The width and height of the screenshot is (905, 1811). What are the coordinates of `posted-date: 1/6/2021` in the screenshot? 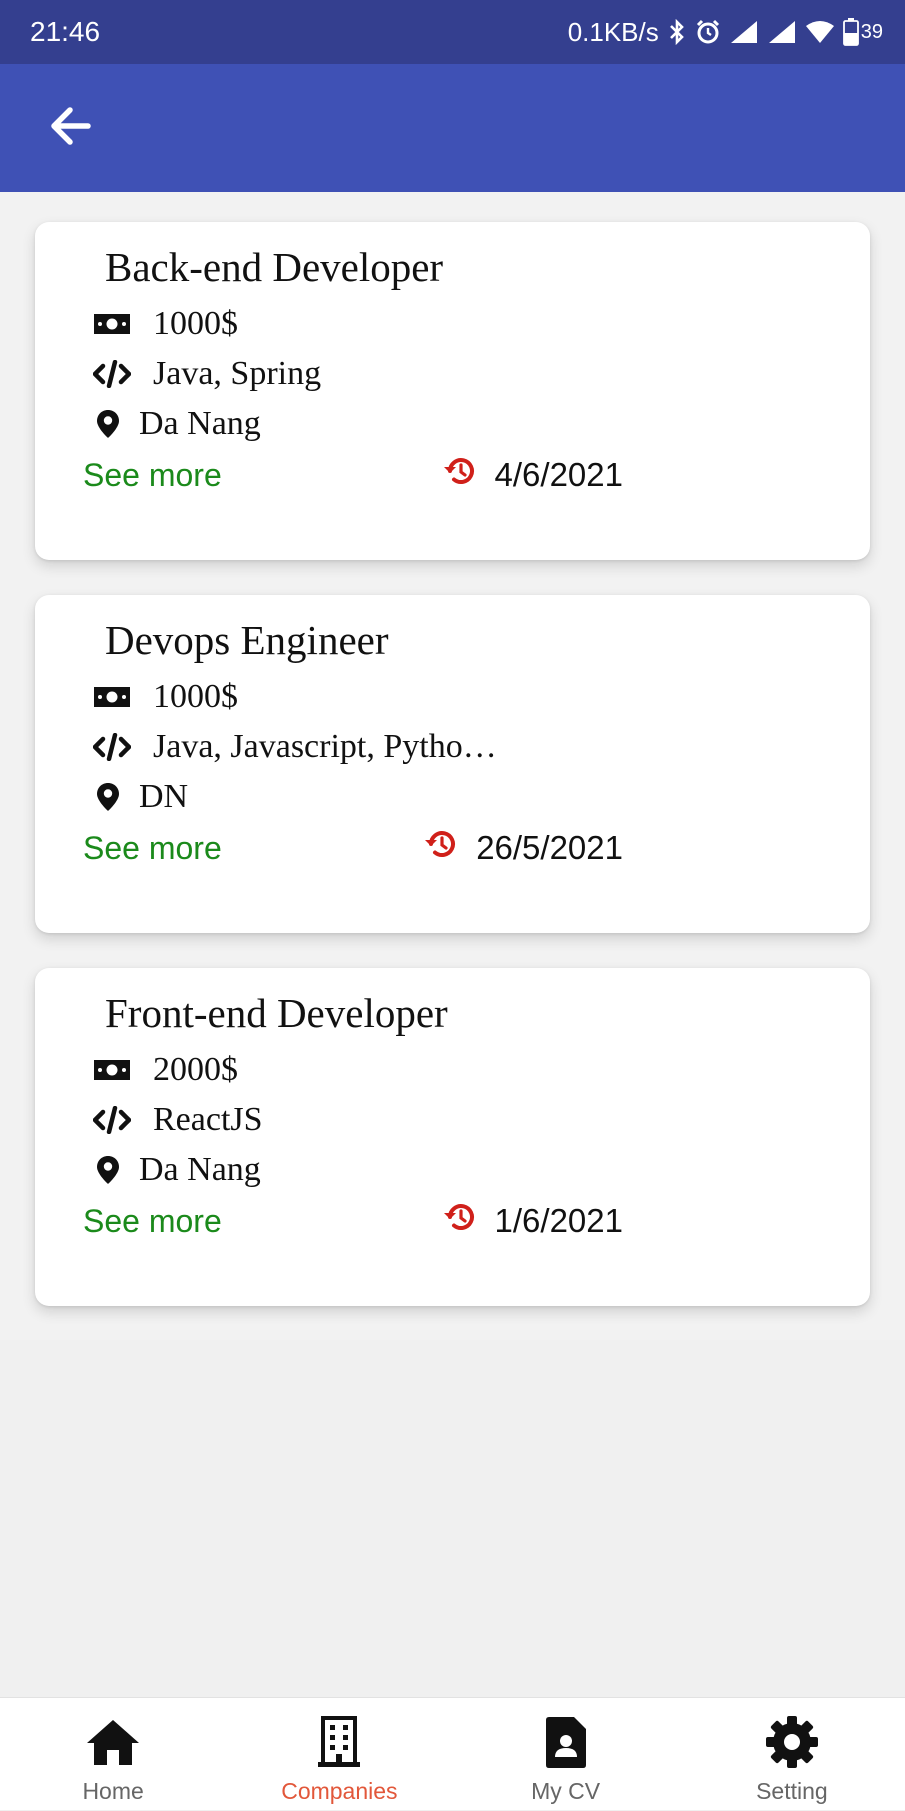 It's located at (533, 1221).